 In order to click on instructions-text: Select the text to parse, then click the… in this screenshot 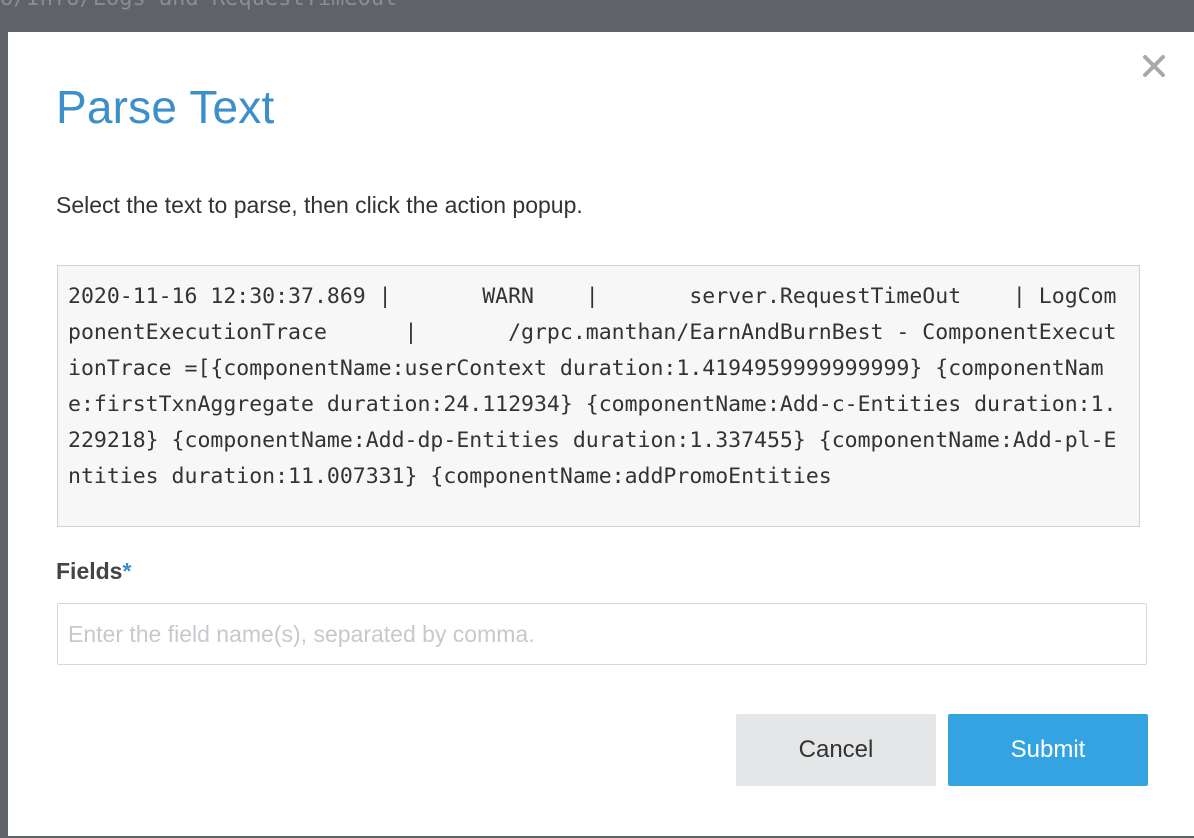, I will do `click(319, 205)`.